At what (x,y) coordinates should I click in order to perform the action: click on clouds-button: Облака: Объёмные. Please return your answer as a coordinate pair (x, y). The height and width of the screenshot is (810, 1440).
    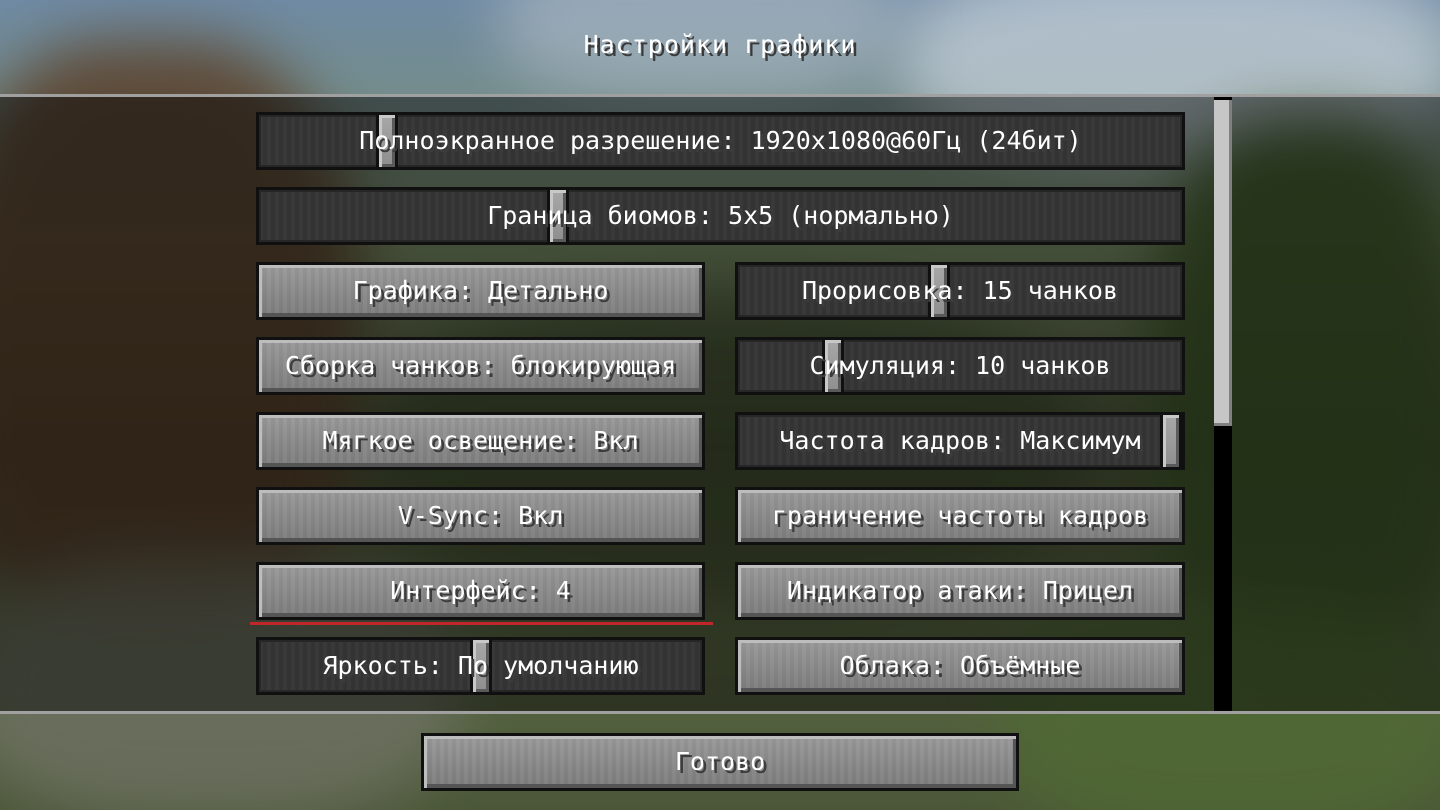
    Looking at the image, I should click on (960, 666).